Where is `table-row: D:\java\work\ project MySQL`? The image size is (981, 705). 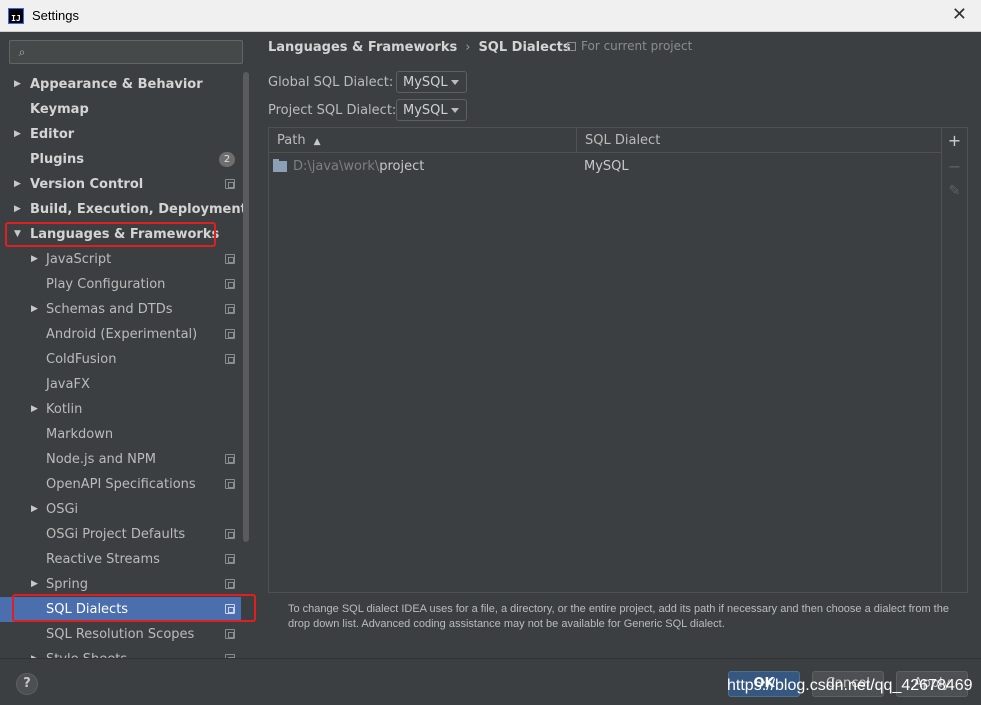
table-row: D:\java\work\ project MySQL is located at coordinates (605, 166).